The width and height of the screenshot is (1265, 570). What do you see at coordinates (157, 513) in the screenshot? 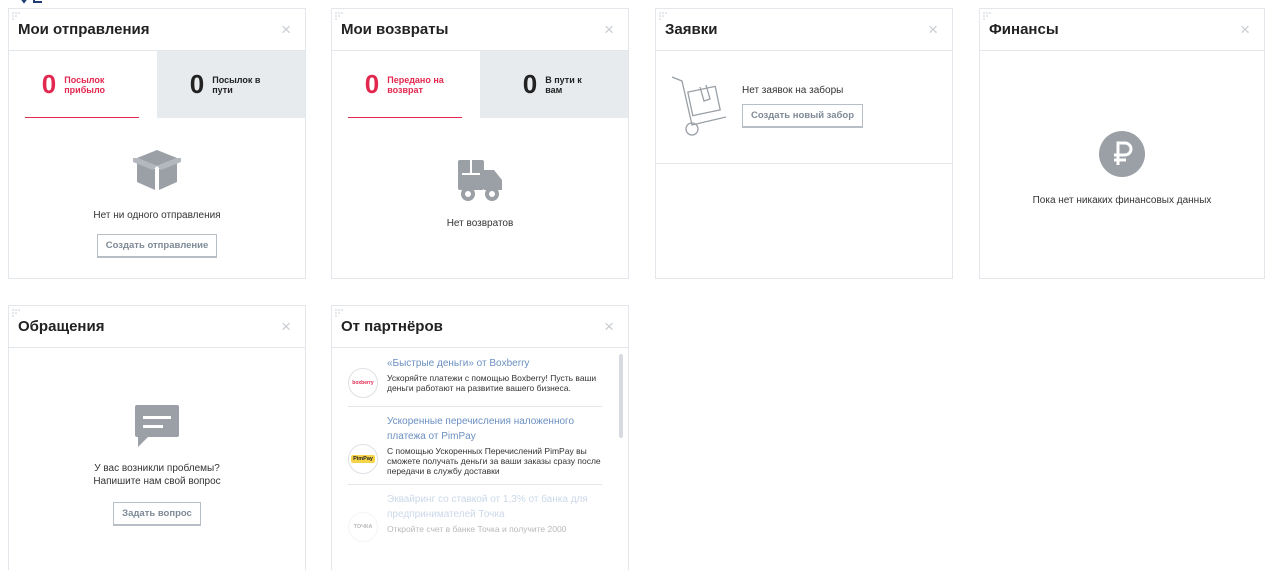
I see `ask-question-button: Задать вопрос` at bounding box center [157, 513].